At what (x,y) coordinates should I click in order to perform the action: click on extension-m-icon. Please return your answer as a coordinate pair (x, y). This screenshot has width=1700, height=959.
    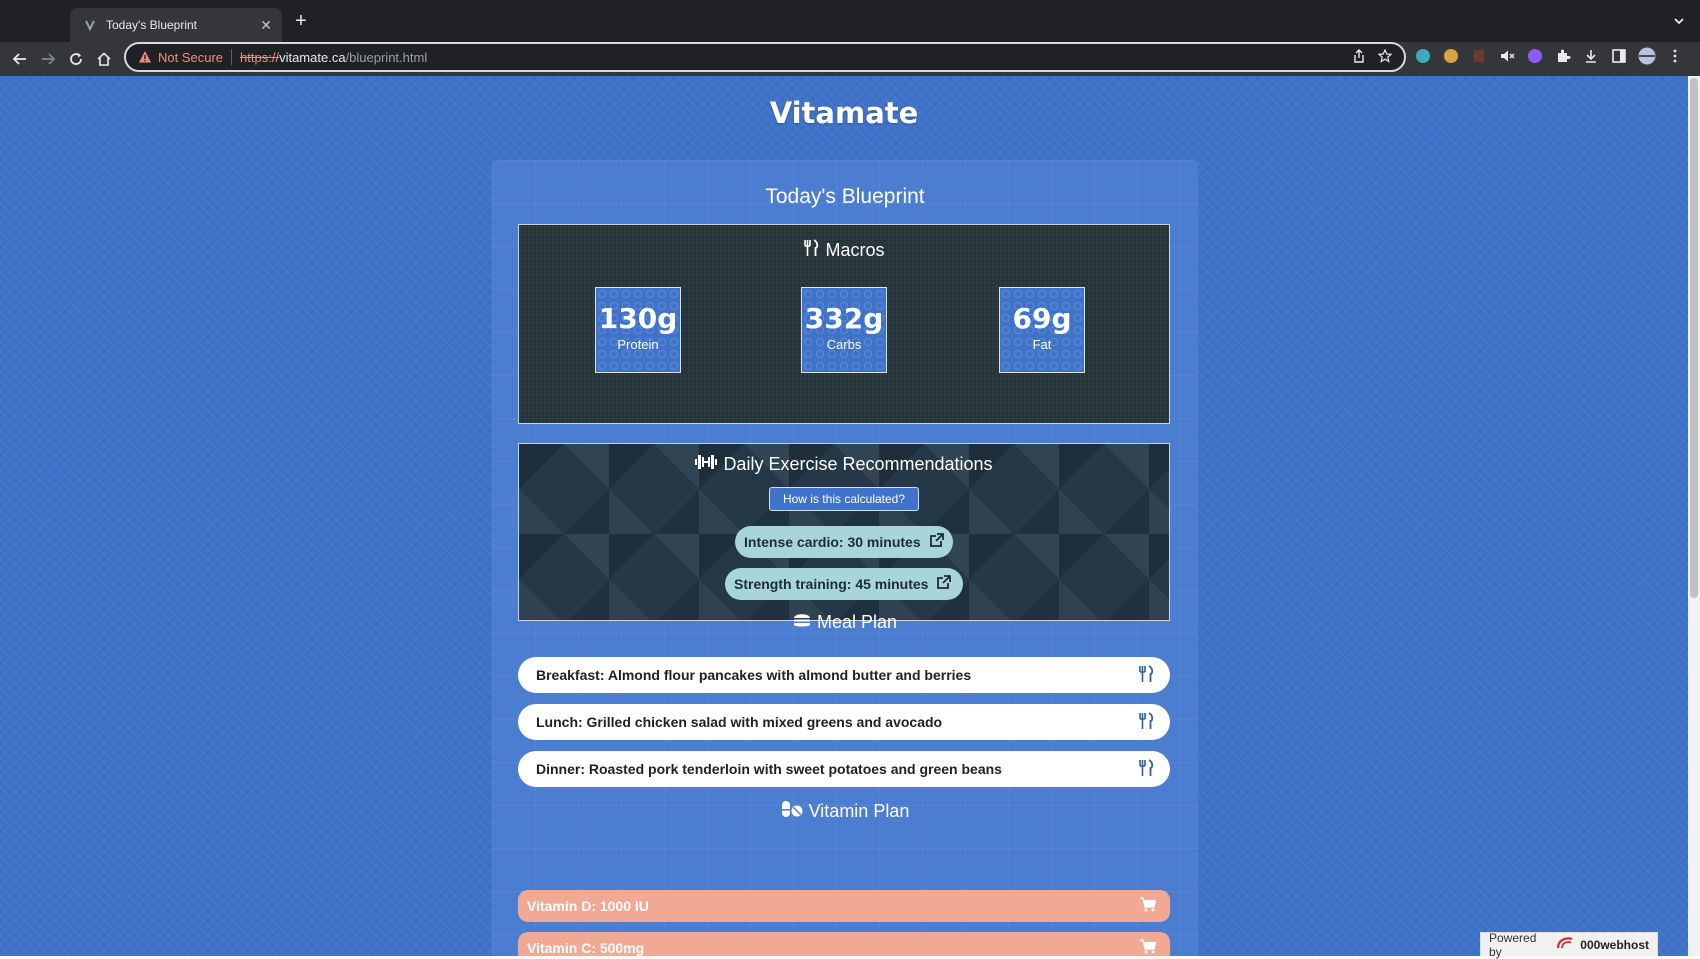
    Looking at the image, I should click on (1423, 56).